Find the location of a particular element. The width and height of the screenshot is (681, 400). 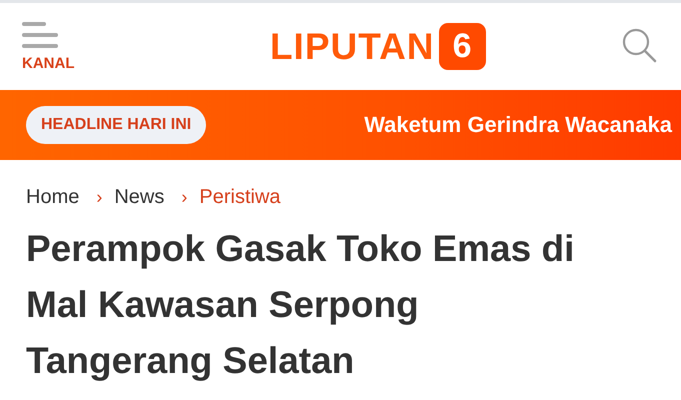

menu-button: KANAL is located at coordinates (48, 47).